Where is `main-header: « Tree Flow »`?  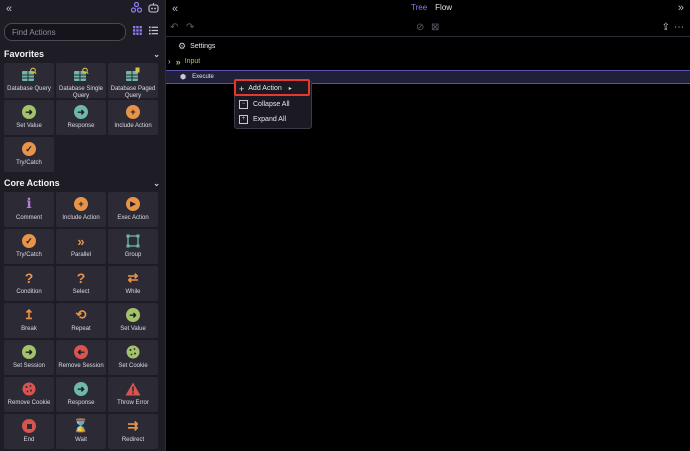 main-header: « Tree Flow » is located at coordinates (428, 9).